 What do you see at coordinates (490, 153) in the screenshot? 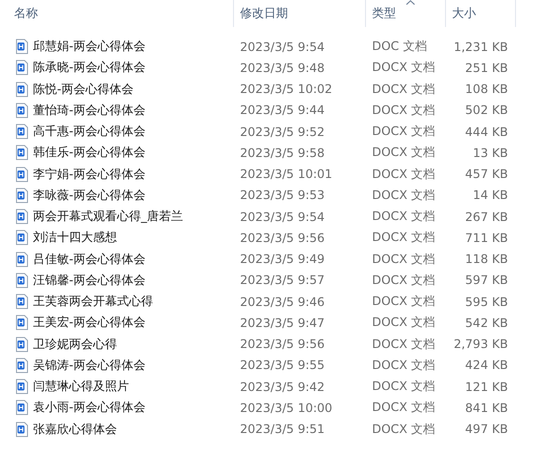
I see `file-size: 13 KB` at bounding box center [490, 153].